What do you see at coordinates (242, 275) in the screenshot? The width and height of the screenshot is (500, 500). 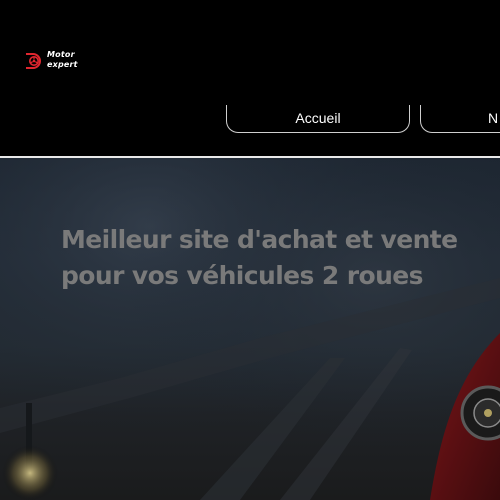 I see `hero-title-line2: pour vos véhicules 2 roues` at bounding box center [242, 275].